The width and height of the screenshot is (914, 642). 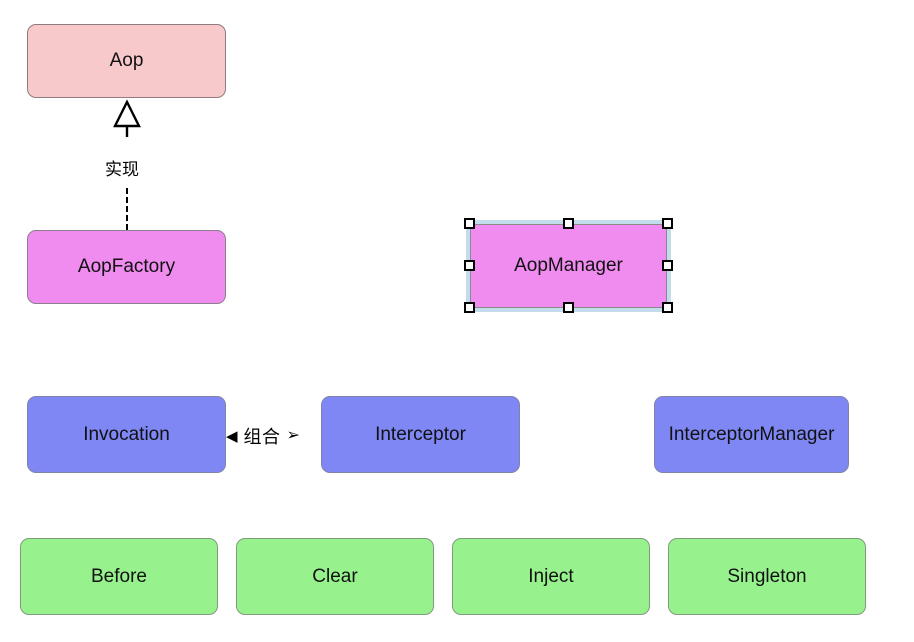 I want to click on node-aop: Aop, so click(x=126, y=61).